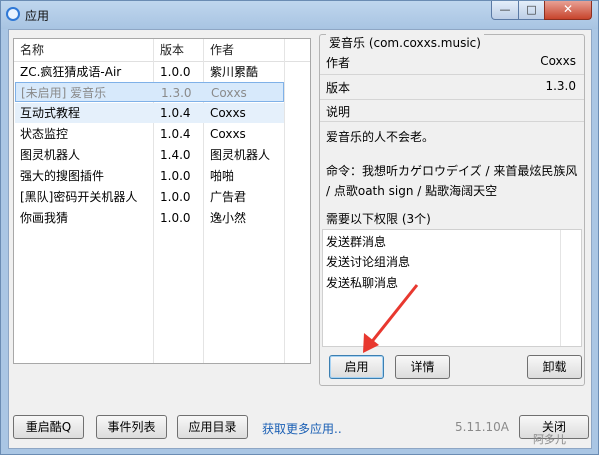 The height and width of the screenshot is (456, 599). I want to click on watermark-text: 阿多儿, so click(549, 439).